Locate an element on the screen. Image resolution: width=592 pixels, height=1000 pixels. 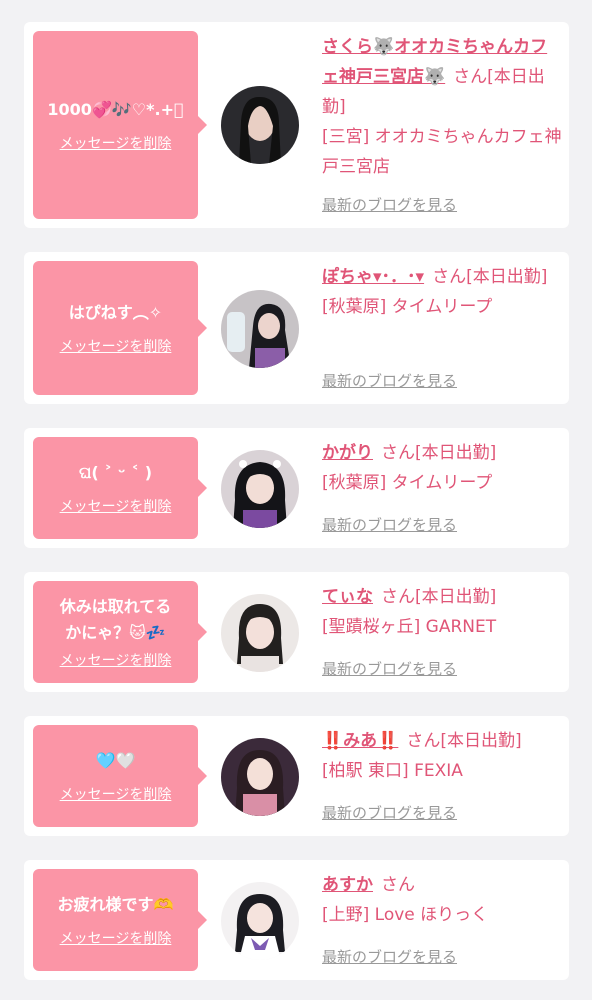
message-bubble: はぴねす︵✧ メッセージを削除 is located at coordinates (120, 328).